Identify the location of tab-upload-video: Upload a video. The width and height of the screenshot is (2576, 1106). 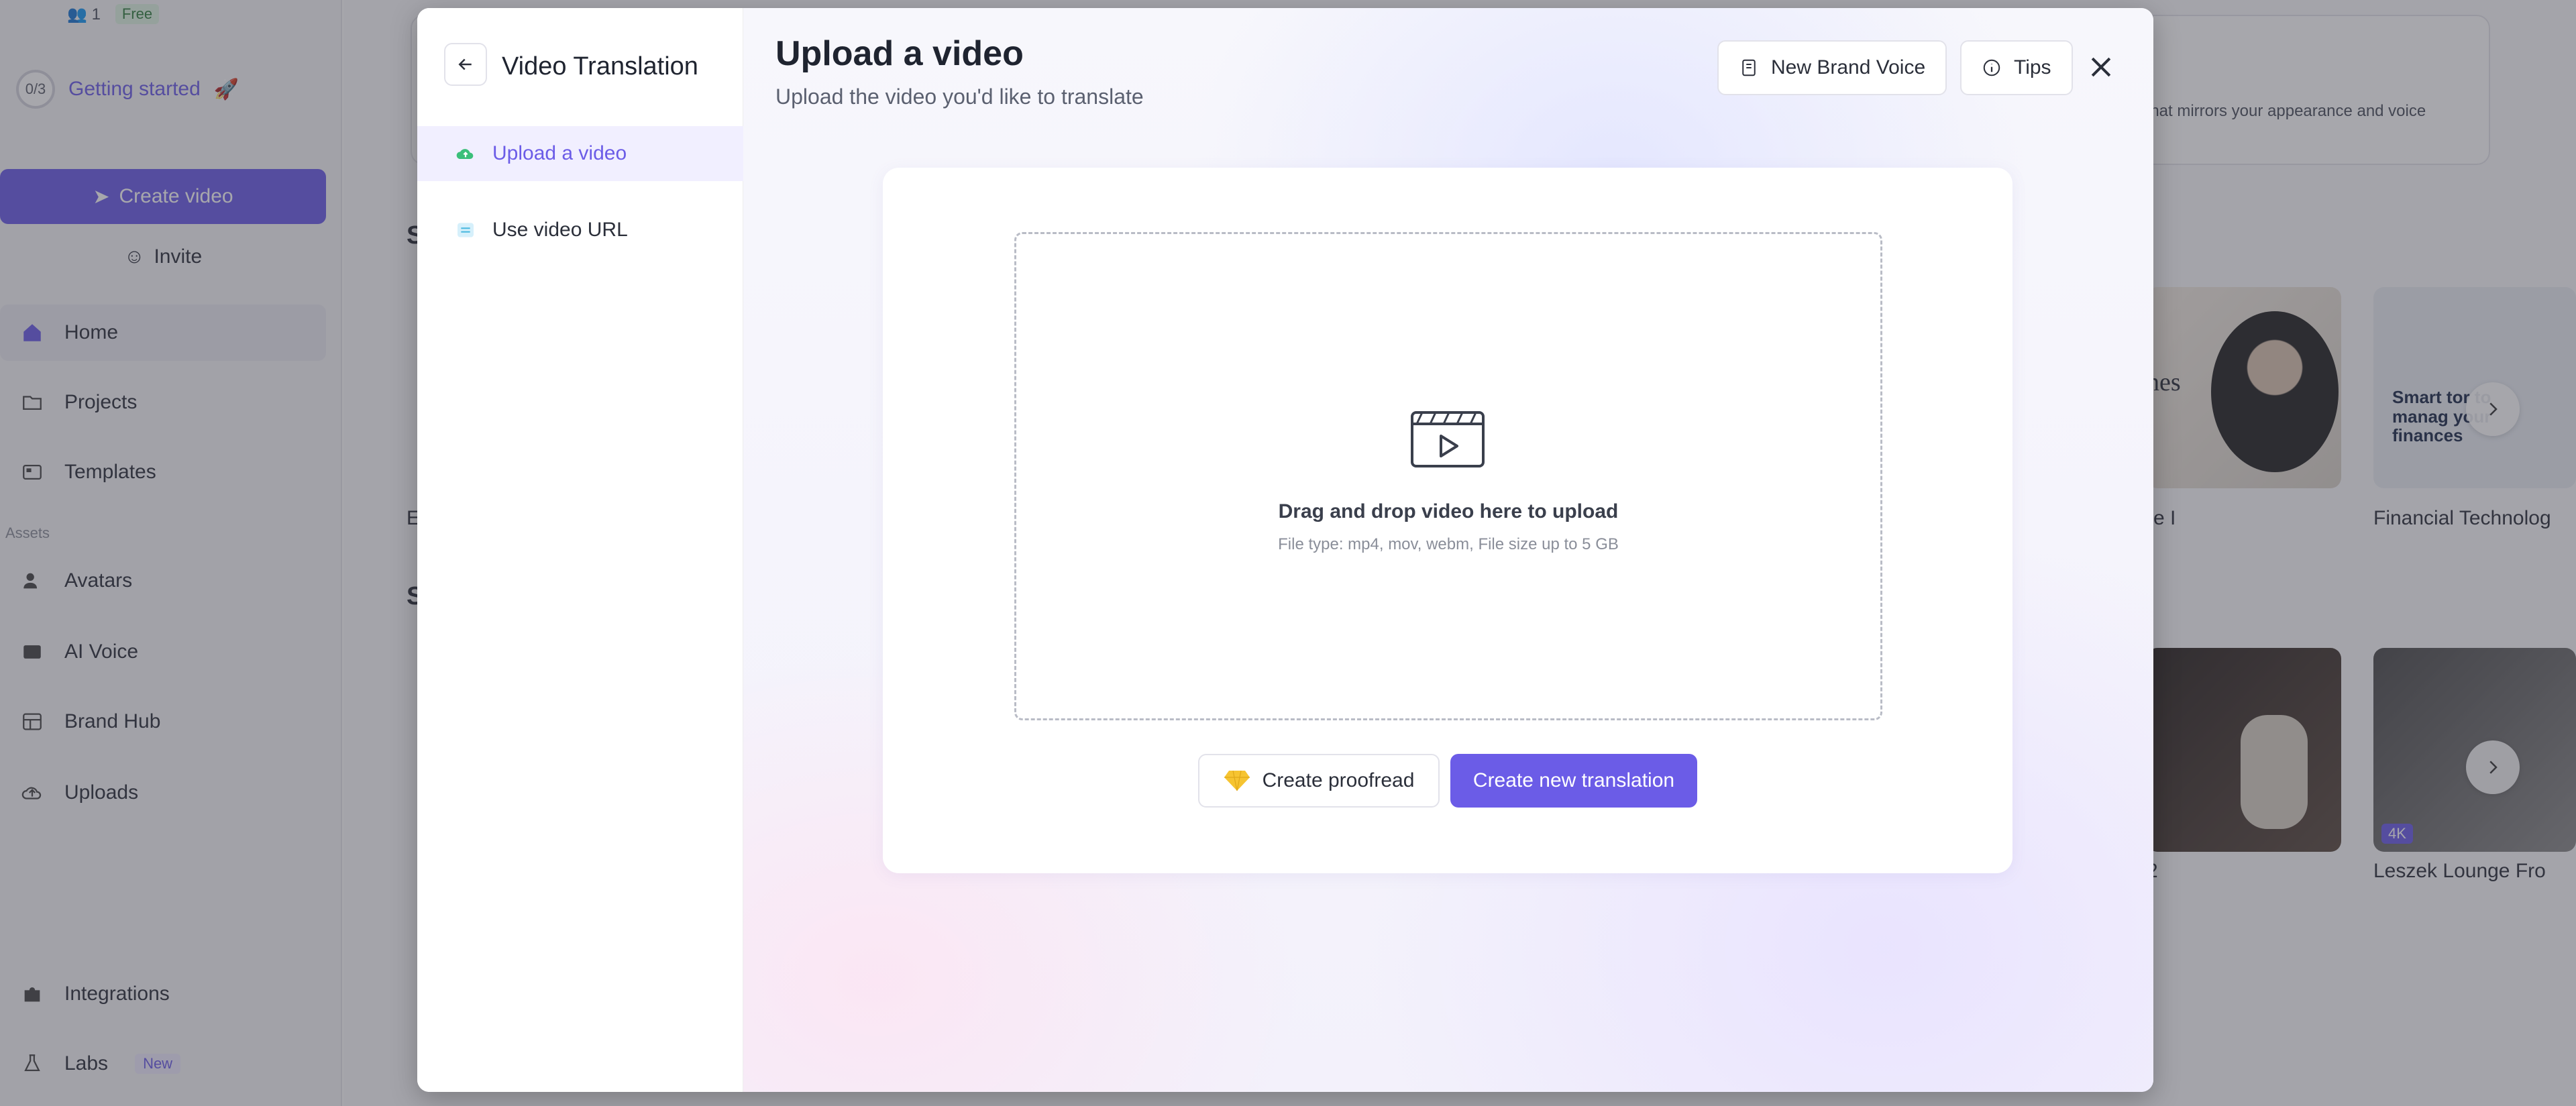
(580, 153).